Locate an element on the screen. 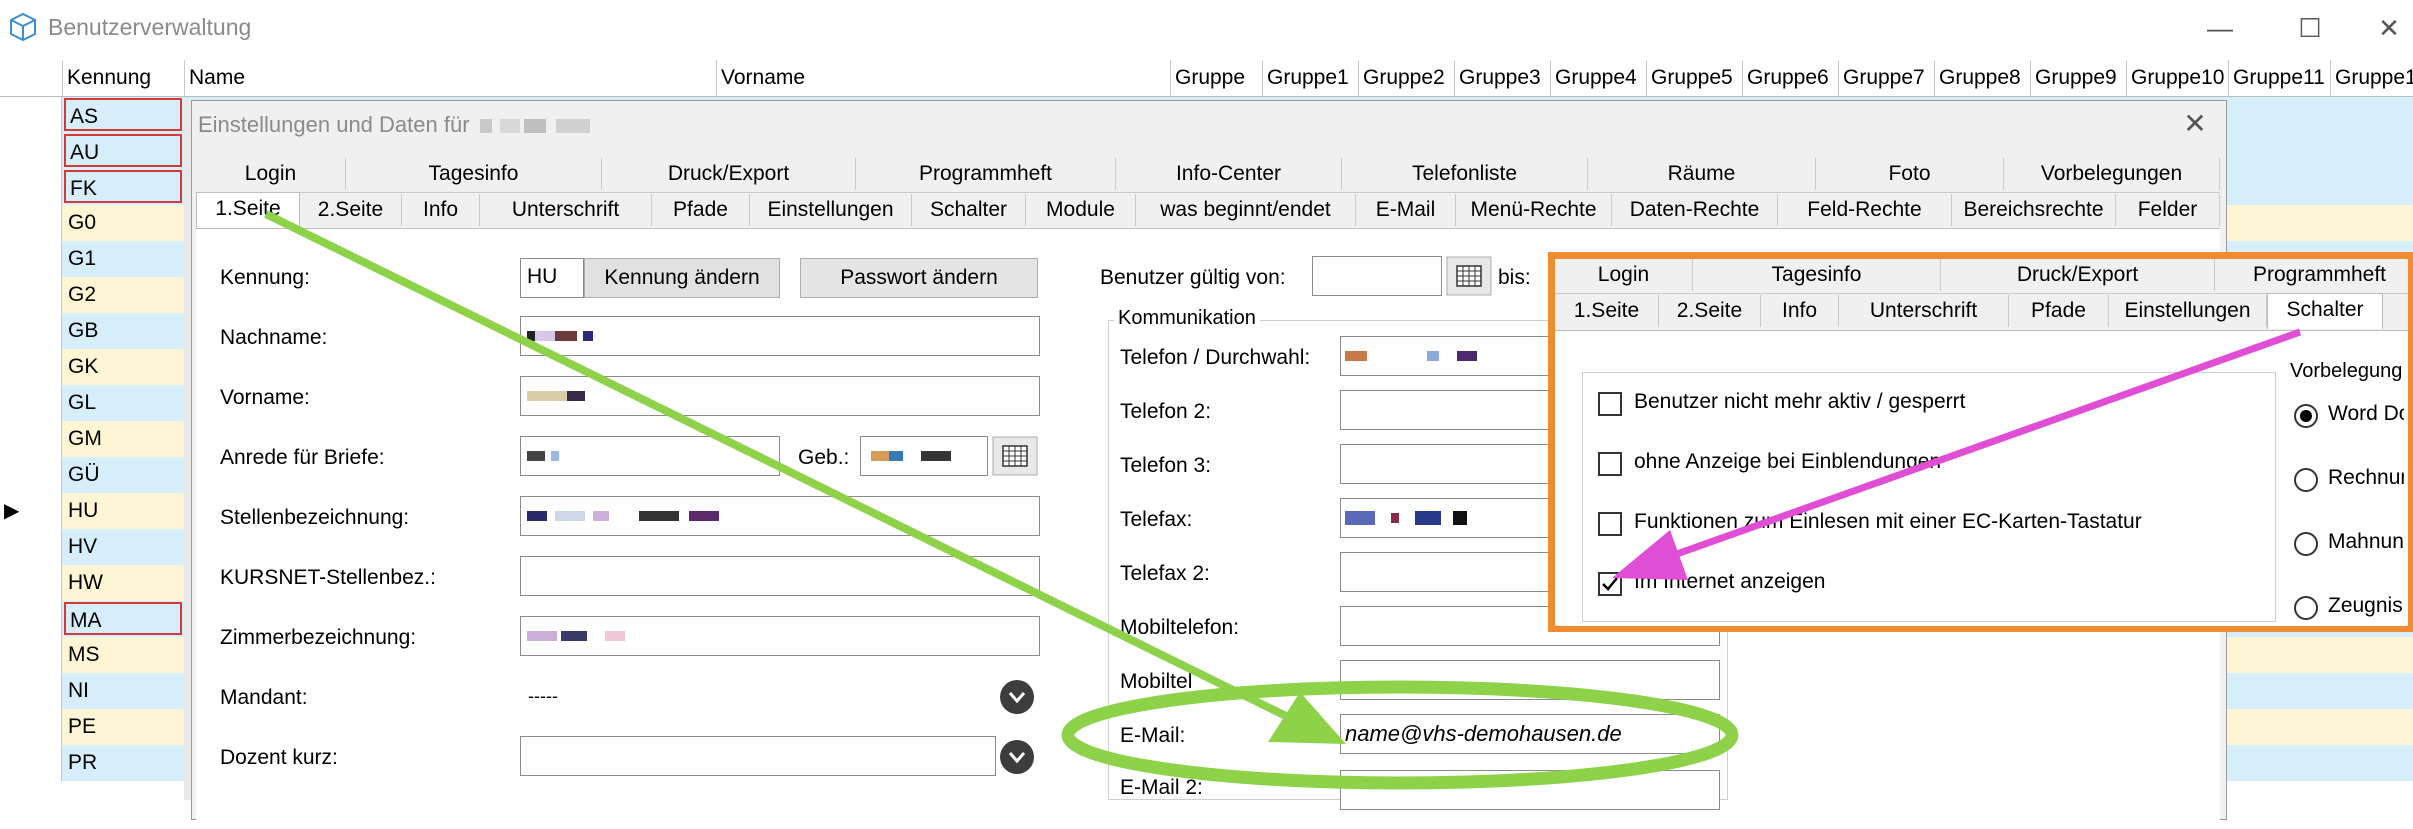 This screenshot has width=2413, height=829. magenta-arrow-line is located at coordinates (1980, 446).